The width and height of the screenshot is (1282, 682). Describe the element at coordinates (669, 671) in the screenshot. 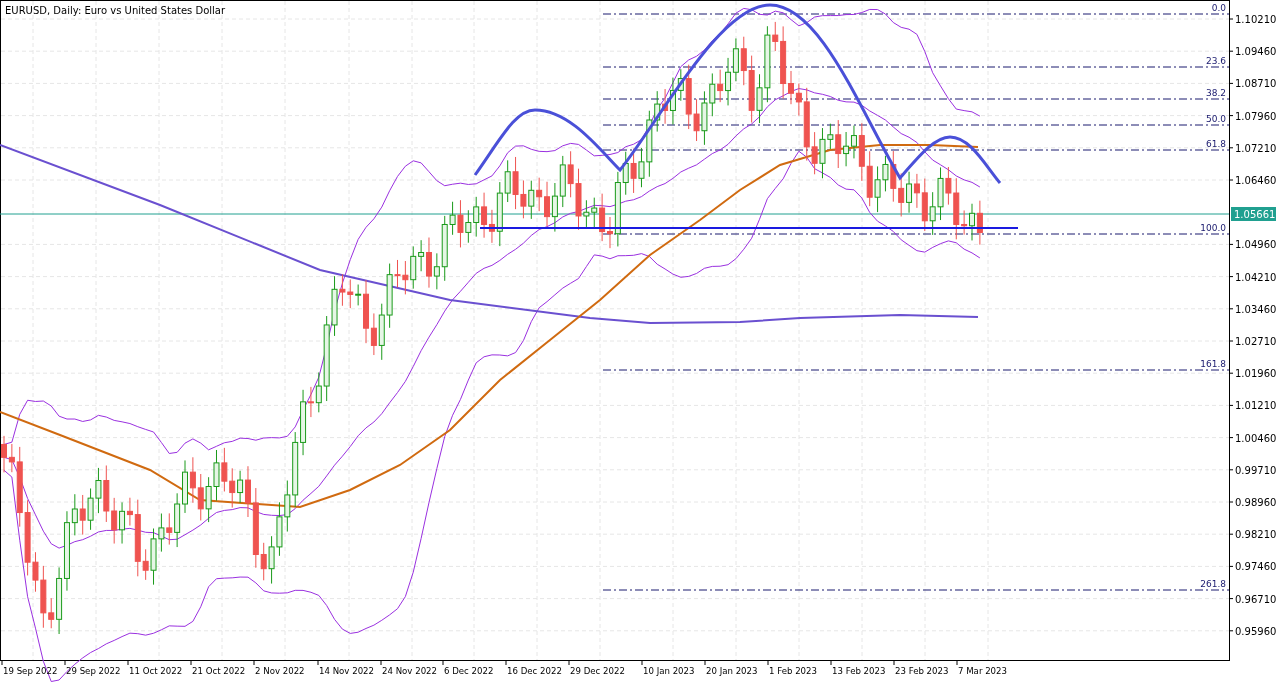

I see `date-axis-label: 10 Jan 2023` at that location.